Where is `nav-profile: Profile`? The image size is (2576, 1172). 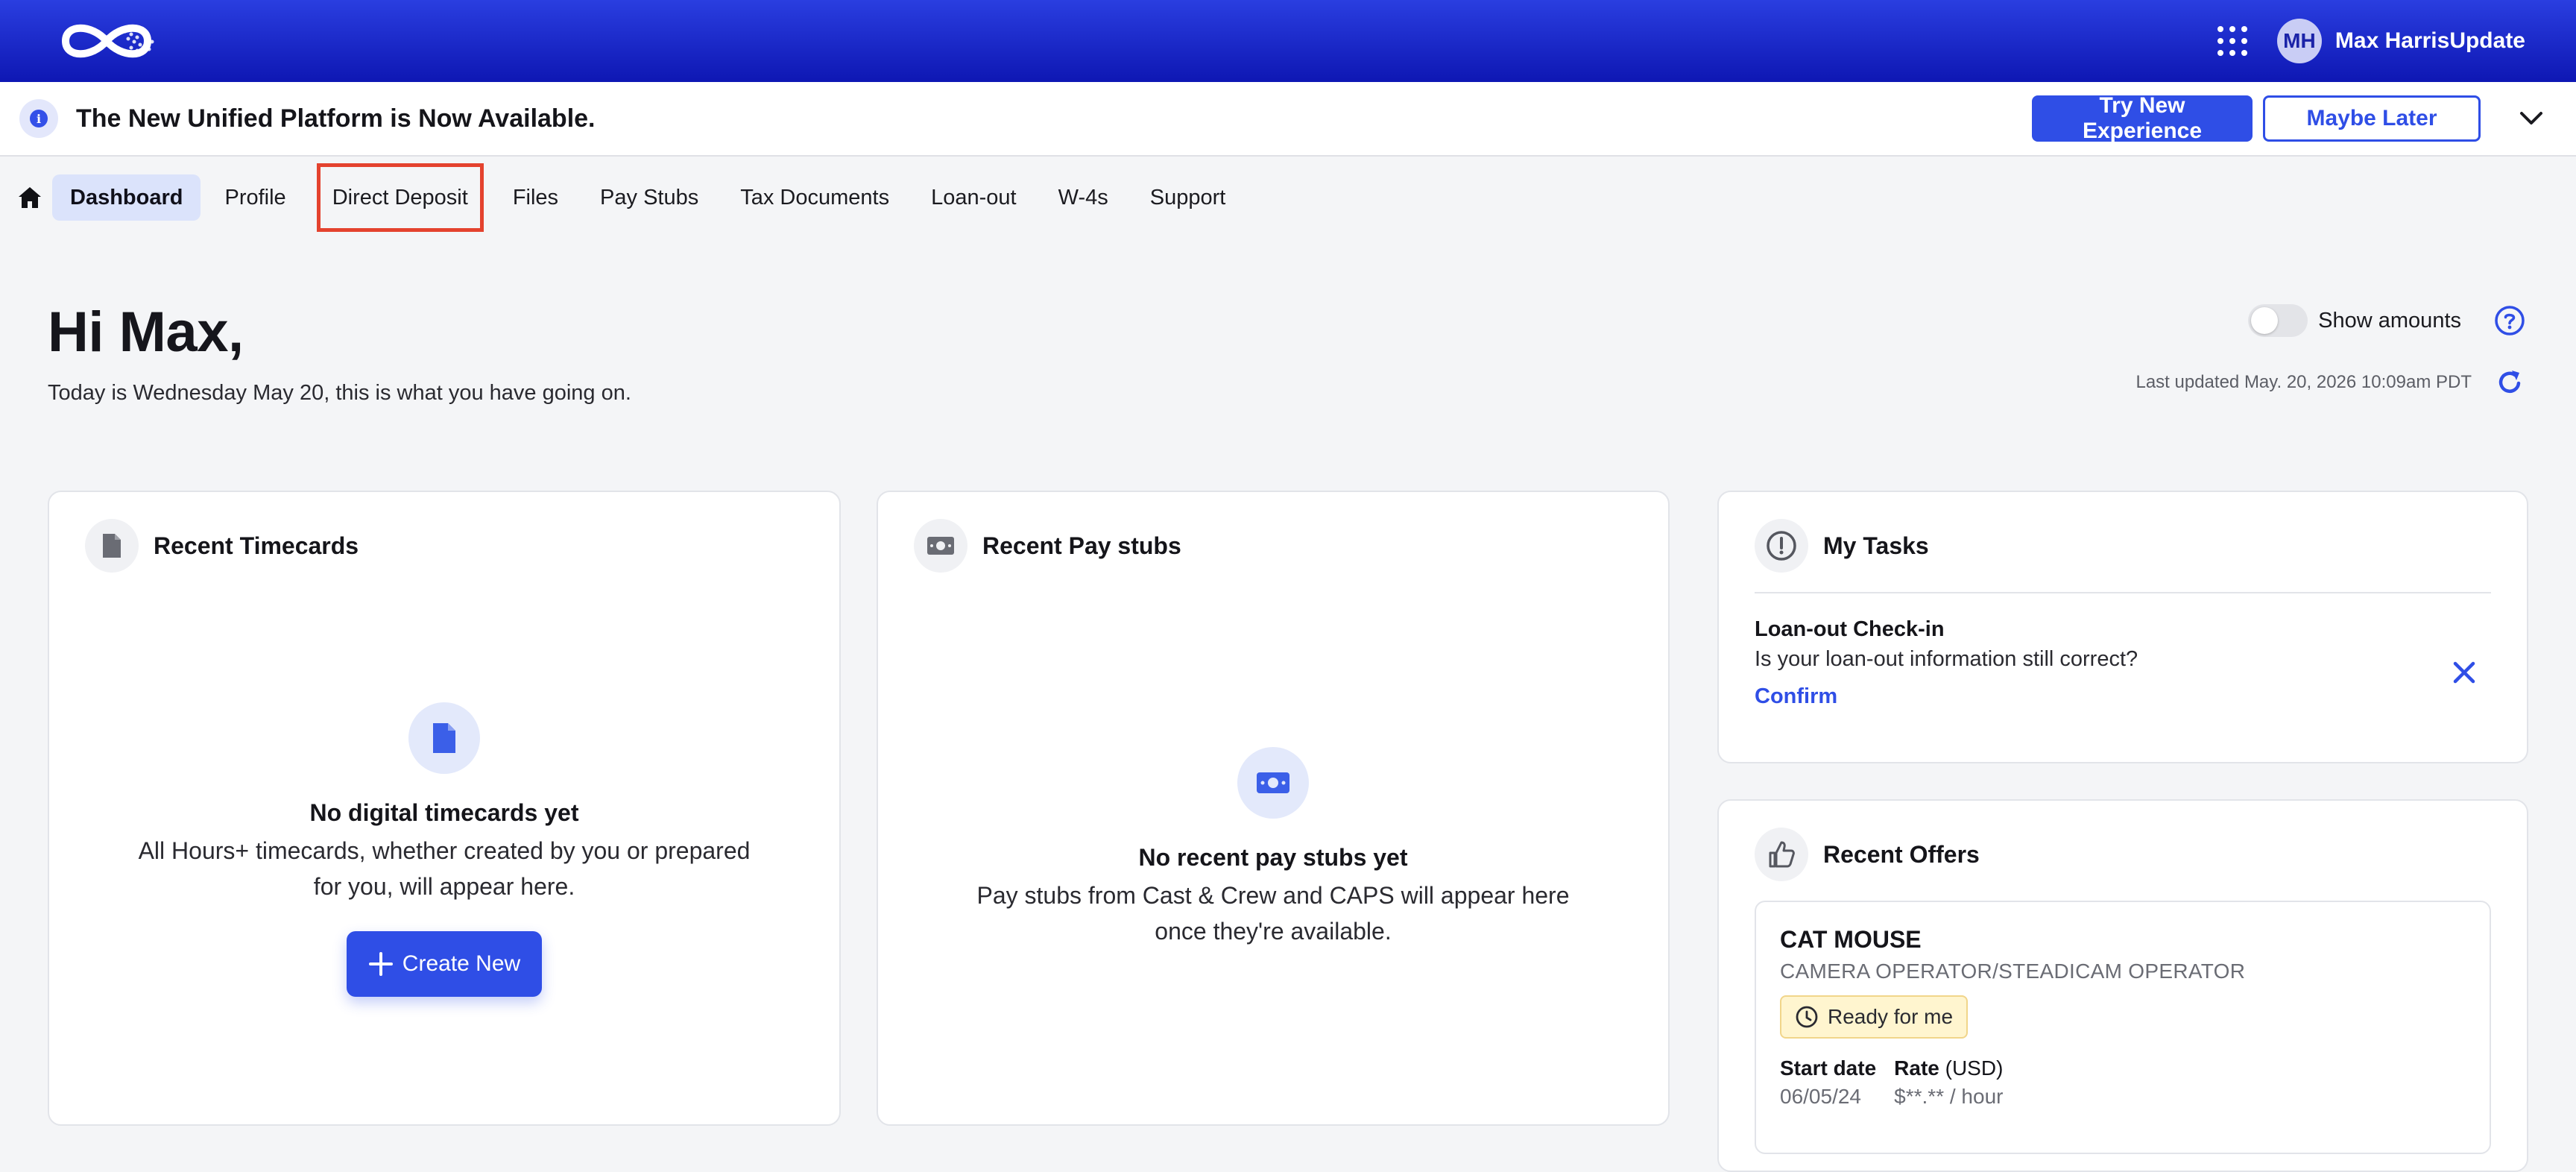 nav-profile: Profile is located at coordinates (255, 197).